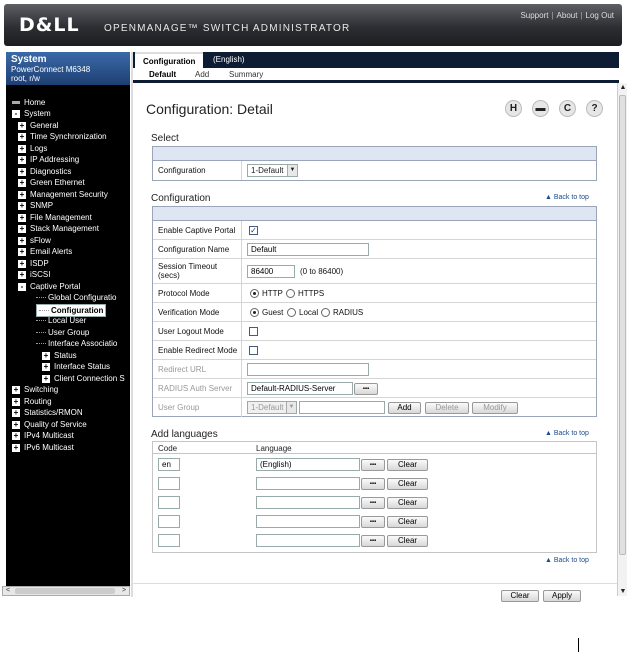  I want to click on enable-captive-portal-checkbox: ✓, so click(253, 230).